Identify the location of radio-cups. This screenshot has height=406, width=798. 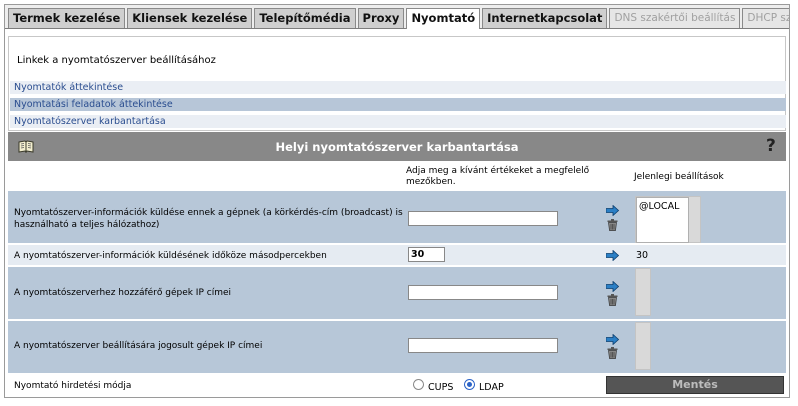
(418, 384).